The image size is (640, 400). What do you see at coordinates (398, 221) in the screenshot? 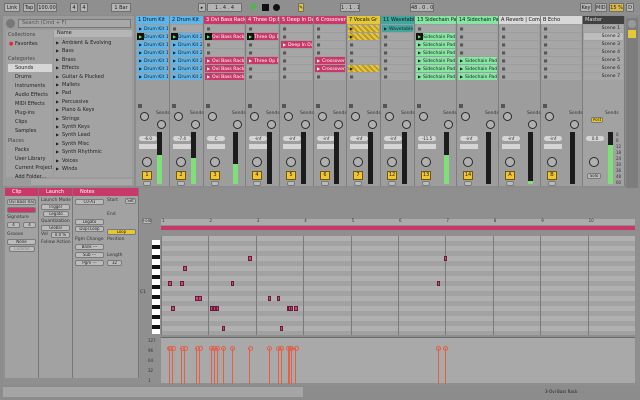
I see `beat-ruler: 1 2 3 4 5 6 7 8 9 10` at bounding box center [398, 221].